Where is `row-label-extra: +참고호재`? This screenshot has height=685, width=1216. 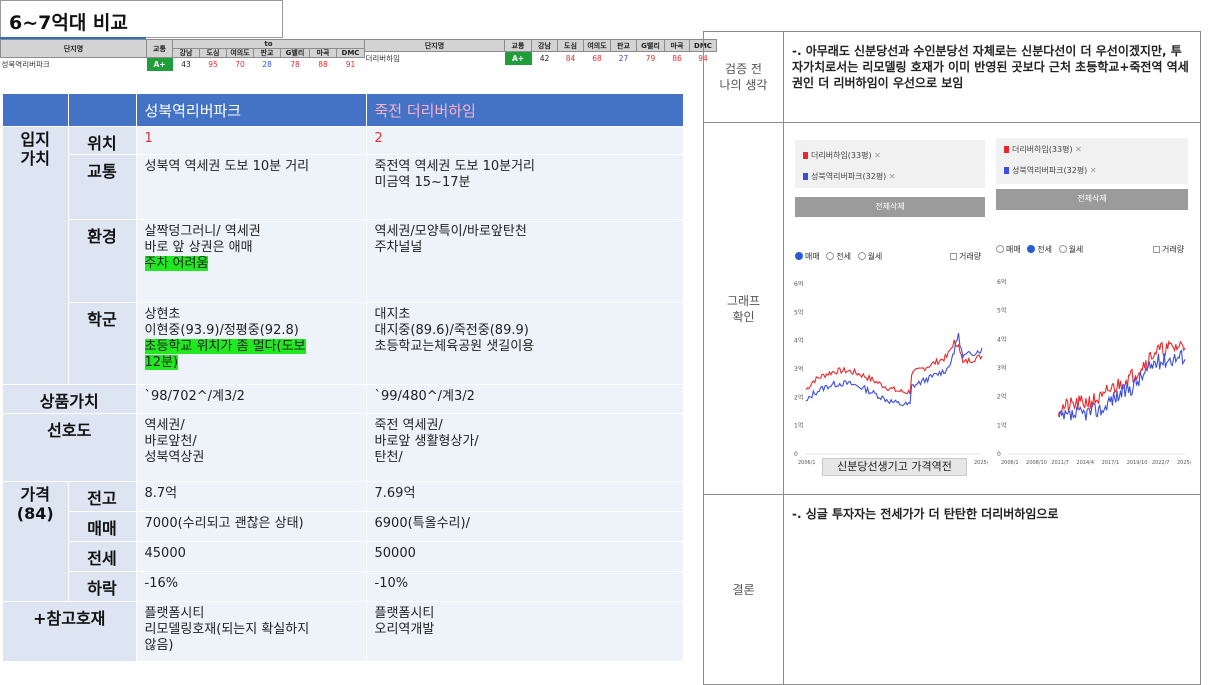 row-label-extra: +참고호재 is located at coordinates (70, 631).